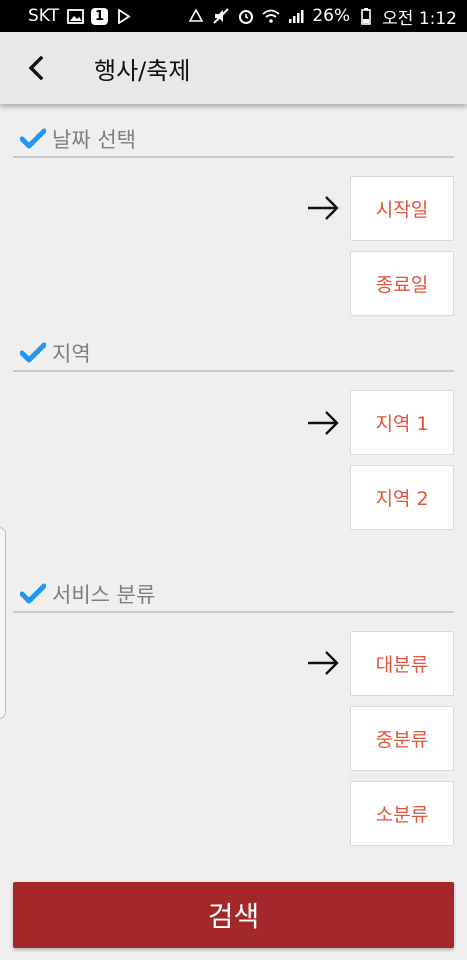 Image resolution: width=467 pixels, height=960 pixels. Describe the element at coordinates (124, 16) in the screenshot. I see `play-icon` at that location.